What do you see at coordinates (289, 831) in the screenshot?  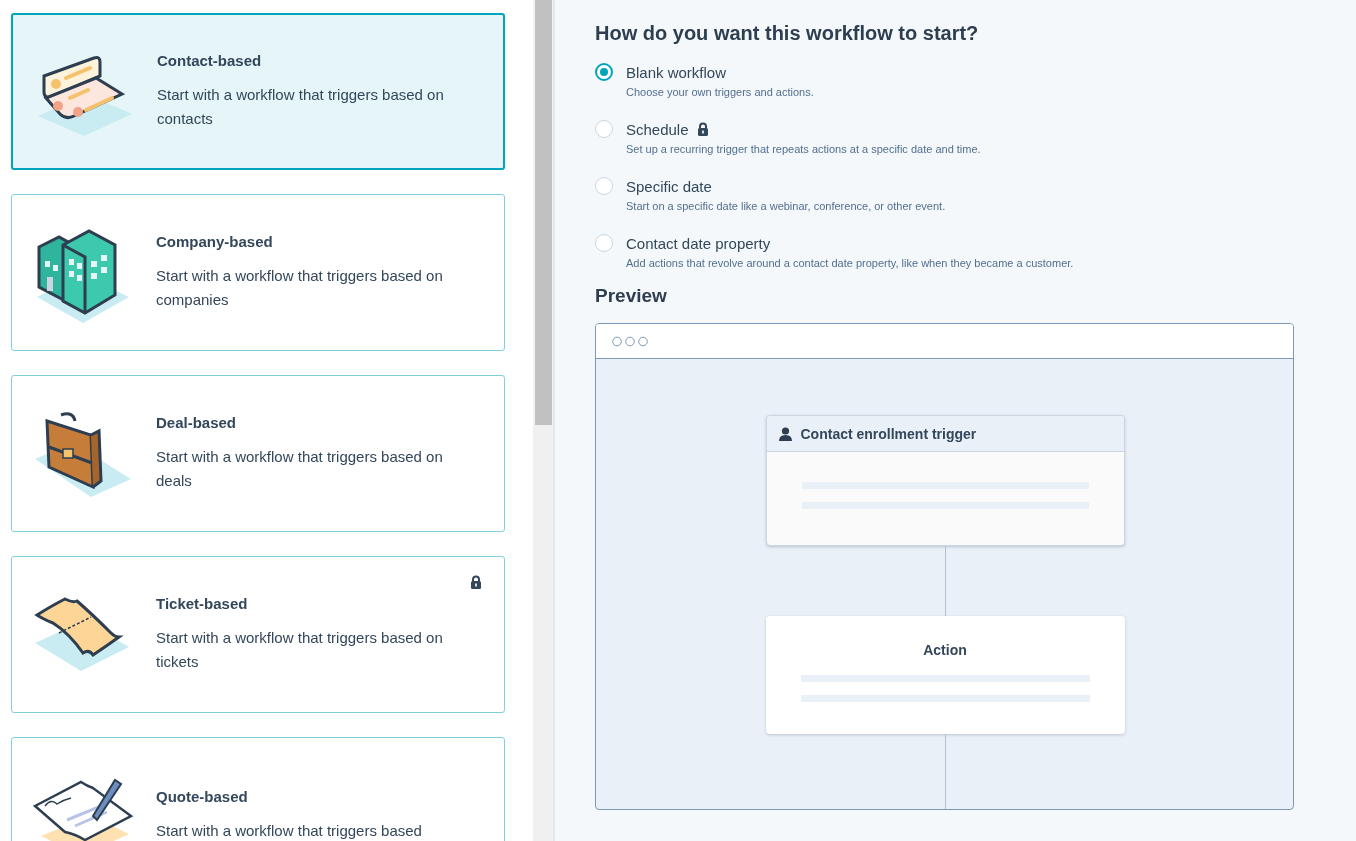 I see `card-description: Start with a workflow that triggers based` at bounding box center [289, 831].